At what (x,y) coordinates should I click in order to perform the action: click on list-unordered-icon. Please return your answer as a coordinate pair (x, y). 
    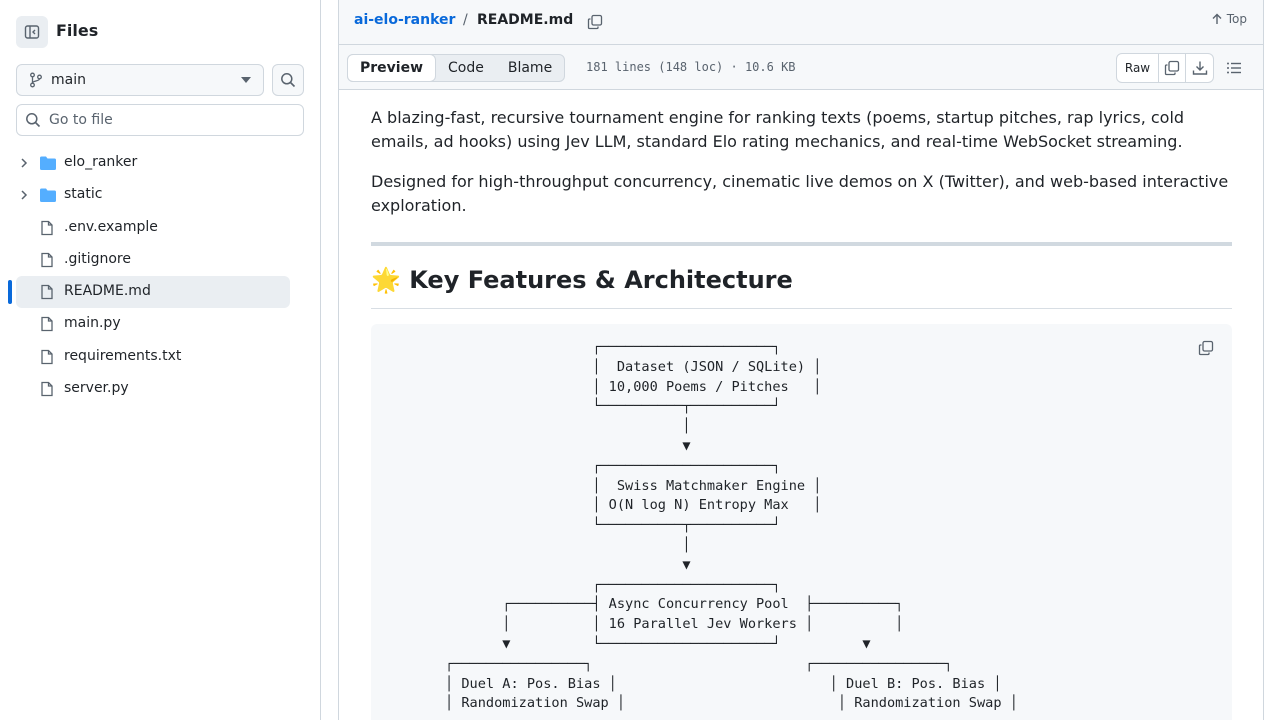
    Looking at the image, I should click on (1234, 68).